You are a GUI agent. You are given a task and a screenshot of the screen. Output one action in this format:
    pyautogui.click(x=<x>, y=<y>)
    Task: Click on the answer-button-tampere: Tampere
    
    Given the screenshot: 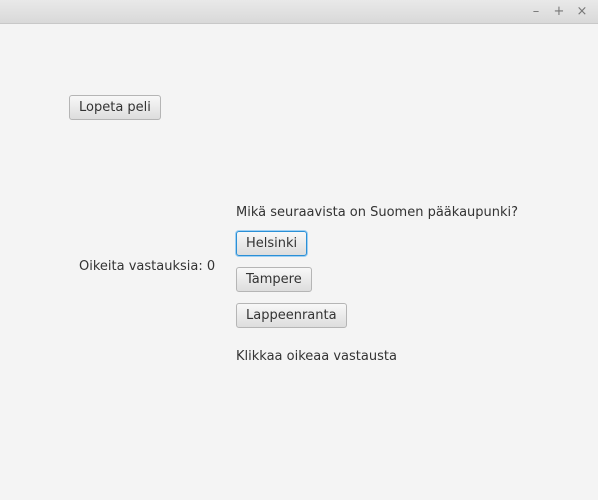 What is the action you would take?
    pyautogui.click(x=274, y=279)
    